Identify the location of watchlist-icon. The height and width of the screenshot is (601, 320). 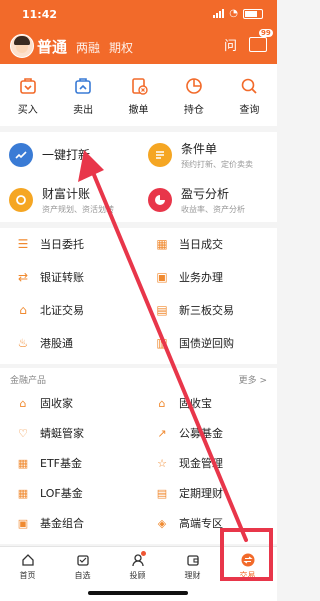
(83, 560).